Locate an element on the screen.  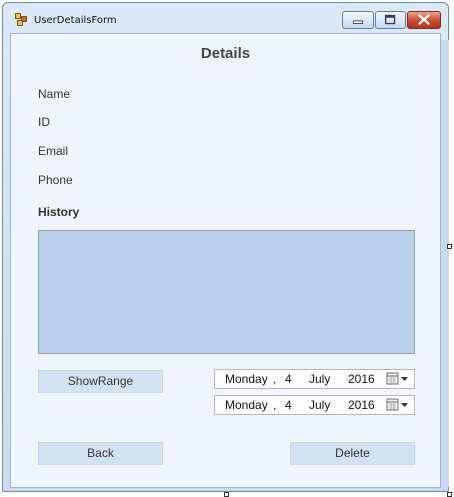
close-button is located at coordinates (424, 20).